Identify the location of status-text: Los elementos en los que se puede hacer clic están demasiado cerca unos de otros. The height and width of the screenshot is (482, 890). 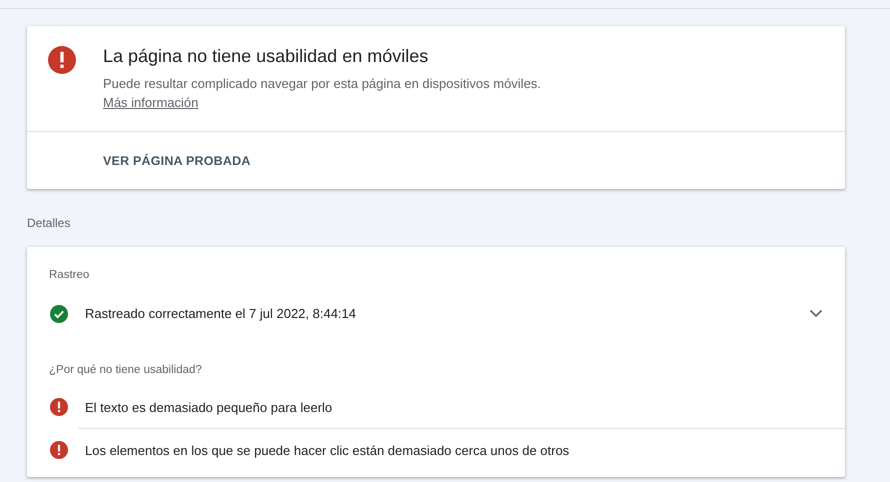
(327, 450).